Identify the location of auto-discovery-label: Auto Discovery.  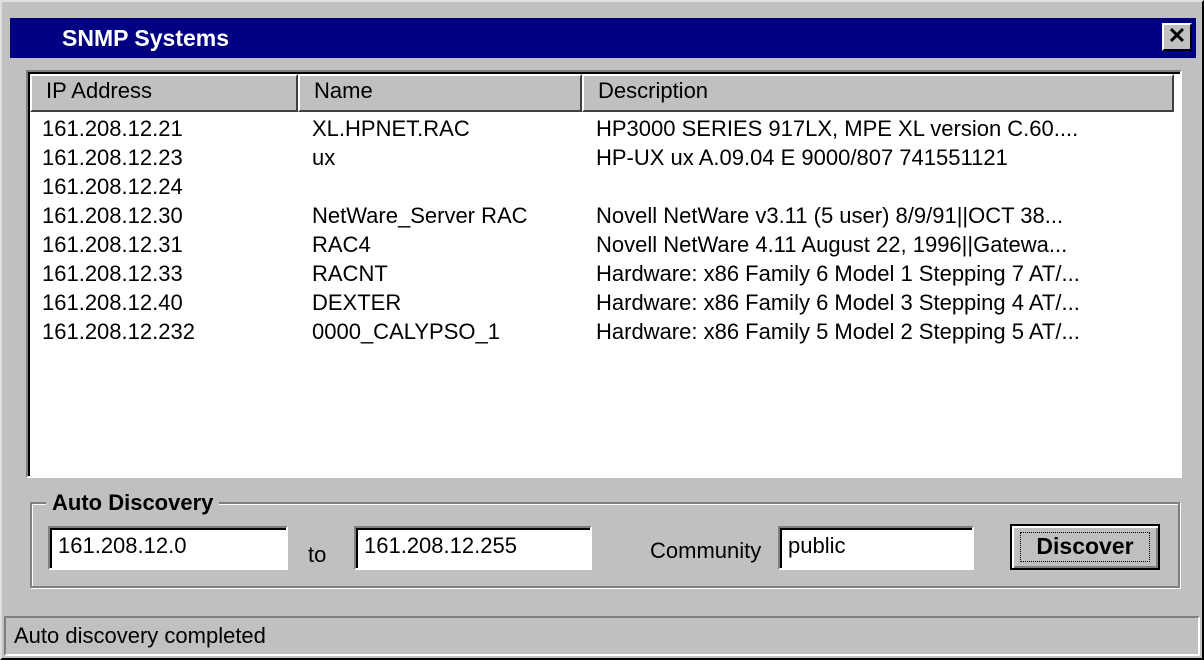
(133, 503).